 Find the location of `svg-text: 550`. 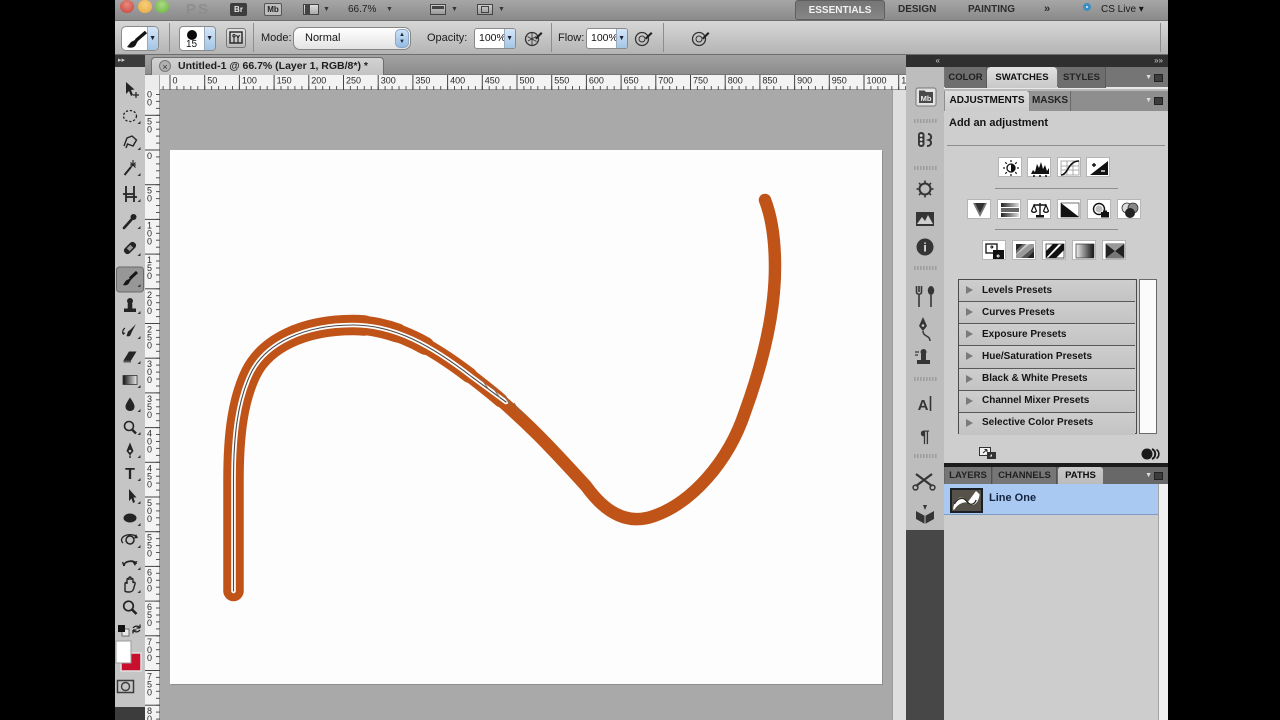

svg-text: 550 is located at coordinates (561, 81).